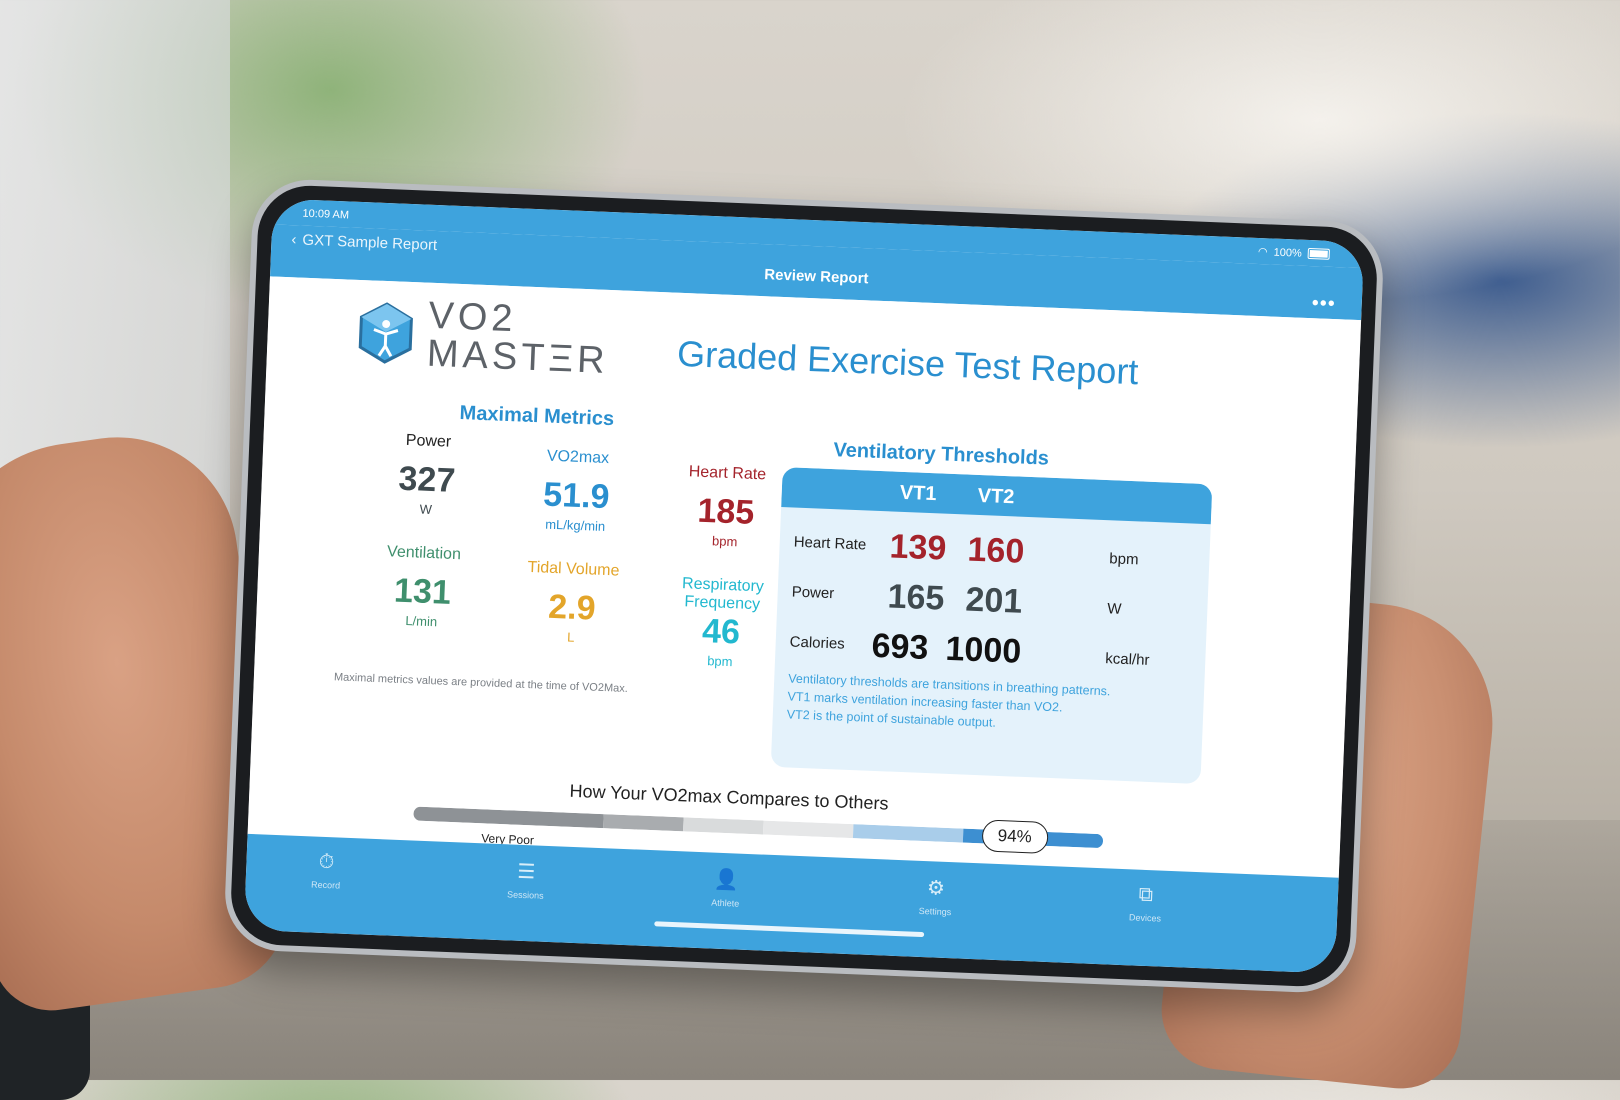 This screenshot has height=1100, width=1620. What do you see at coordinates (537, 416) in the screenshot?
I see `maximal-metrics-title: Maximal Metrics` at bounding box center [537, 416].